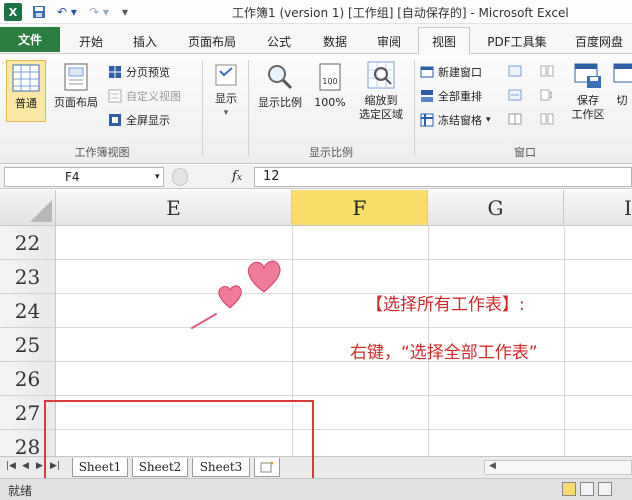 This screenshot has height=500, width=632. I want to click on freeze-panes-dropdown-icon: ▾, so click(488, 120).